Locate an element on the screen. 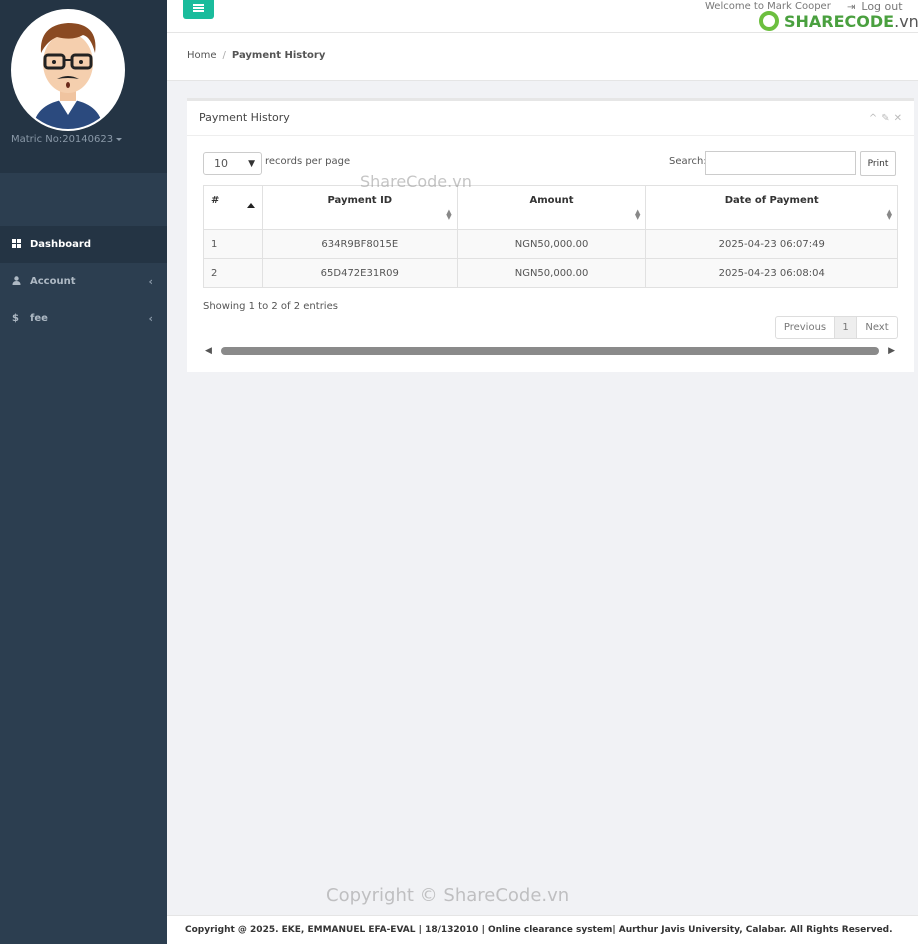 Image resolution: width=918 pixels, height=944 pixels. column-header-label: # is located at coordinates (215, 200).